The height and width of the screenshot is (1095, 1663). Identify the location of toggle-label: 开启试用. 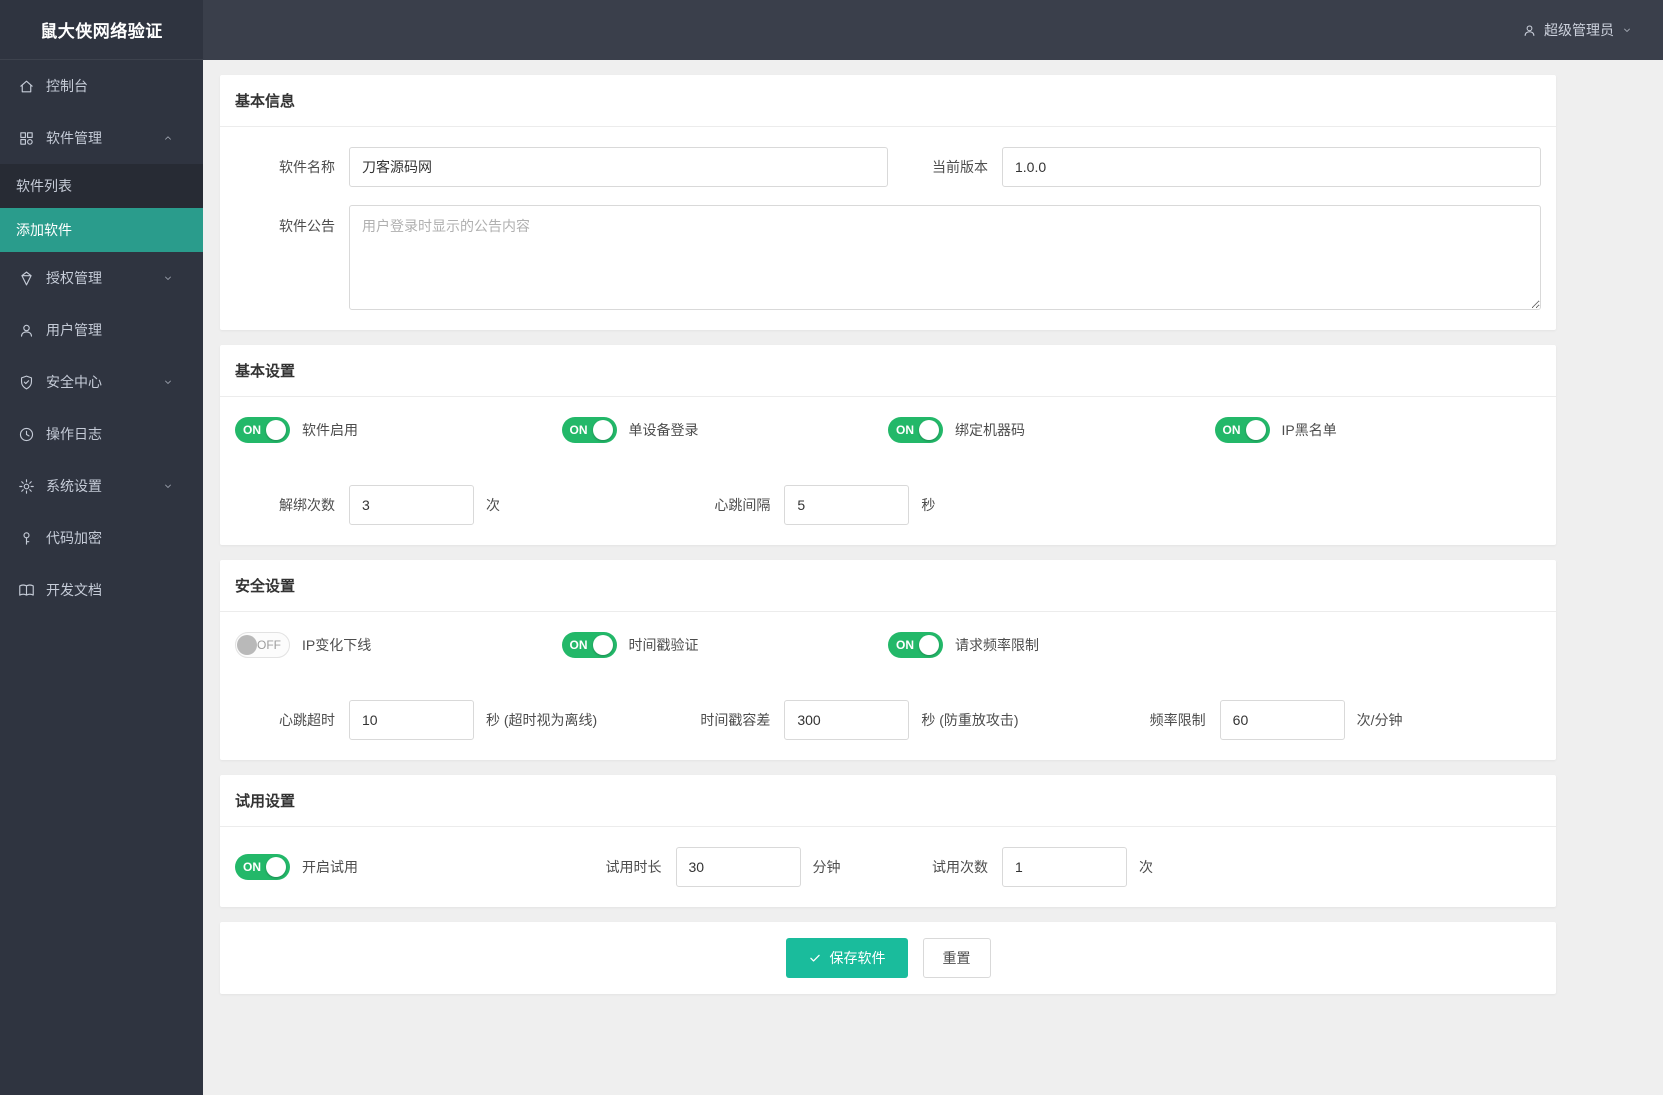
(330, 867).